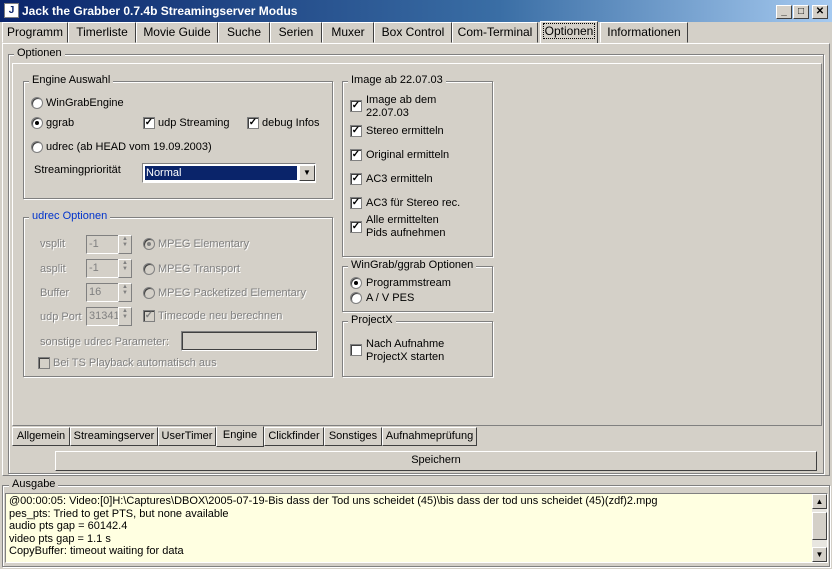 Image resolution: width=832 pixels, height=569 pixels. I want to click on original-label: Original ermitteln, so click(408, 155).